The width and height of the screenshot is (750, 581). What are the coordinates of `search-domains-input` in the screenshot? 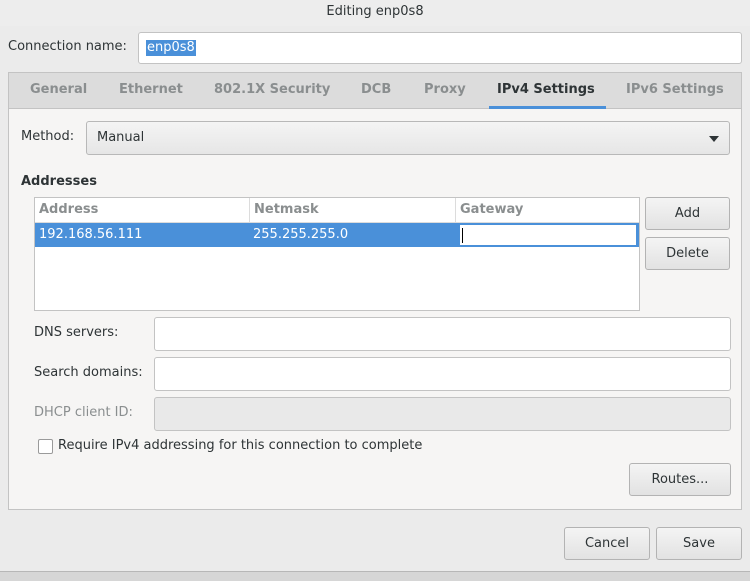 It's located at (442, 374).